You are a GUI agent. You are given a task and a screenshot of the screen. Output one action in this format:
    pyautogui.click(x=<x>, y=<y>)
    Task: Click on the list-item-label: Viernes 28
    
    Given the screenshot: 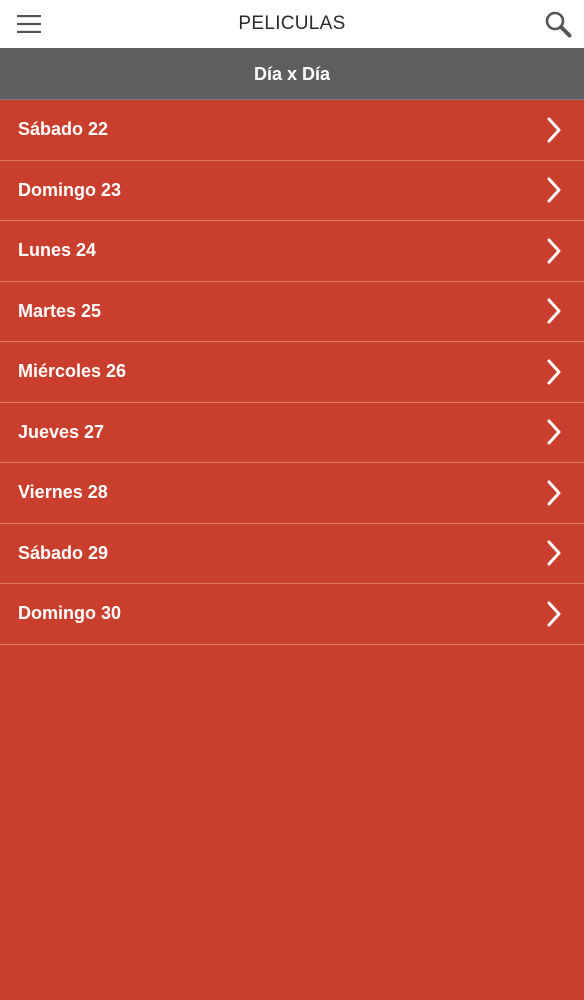 What is the action you would take?
    pyautogui.click(x=63, y=492)
    